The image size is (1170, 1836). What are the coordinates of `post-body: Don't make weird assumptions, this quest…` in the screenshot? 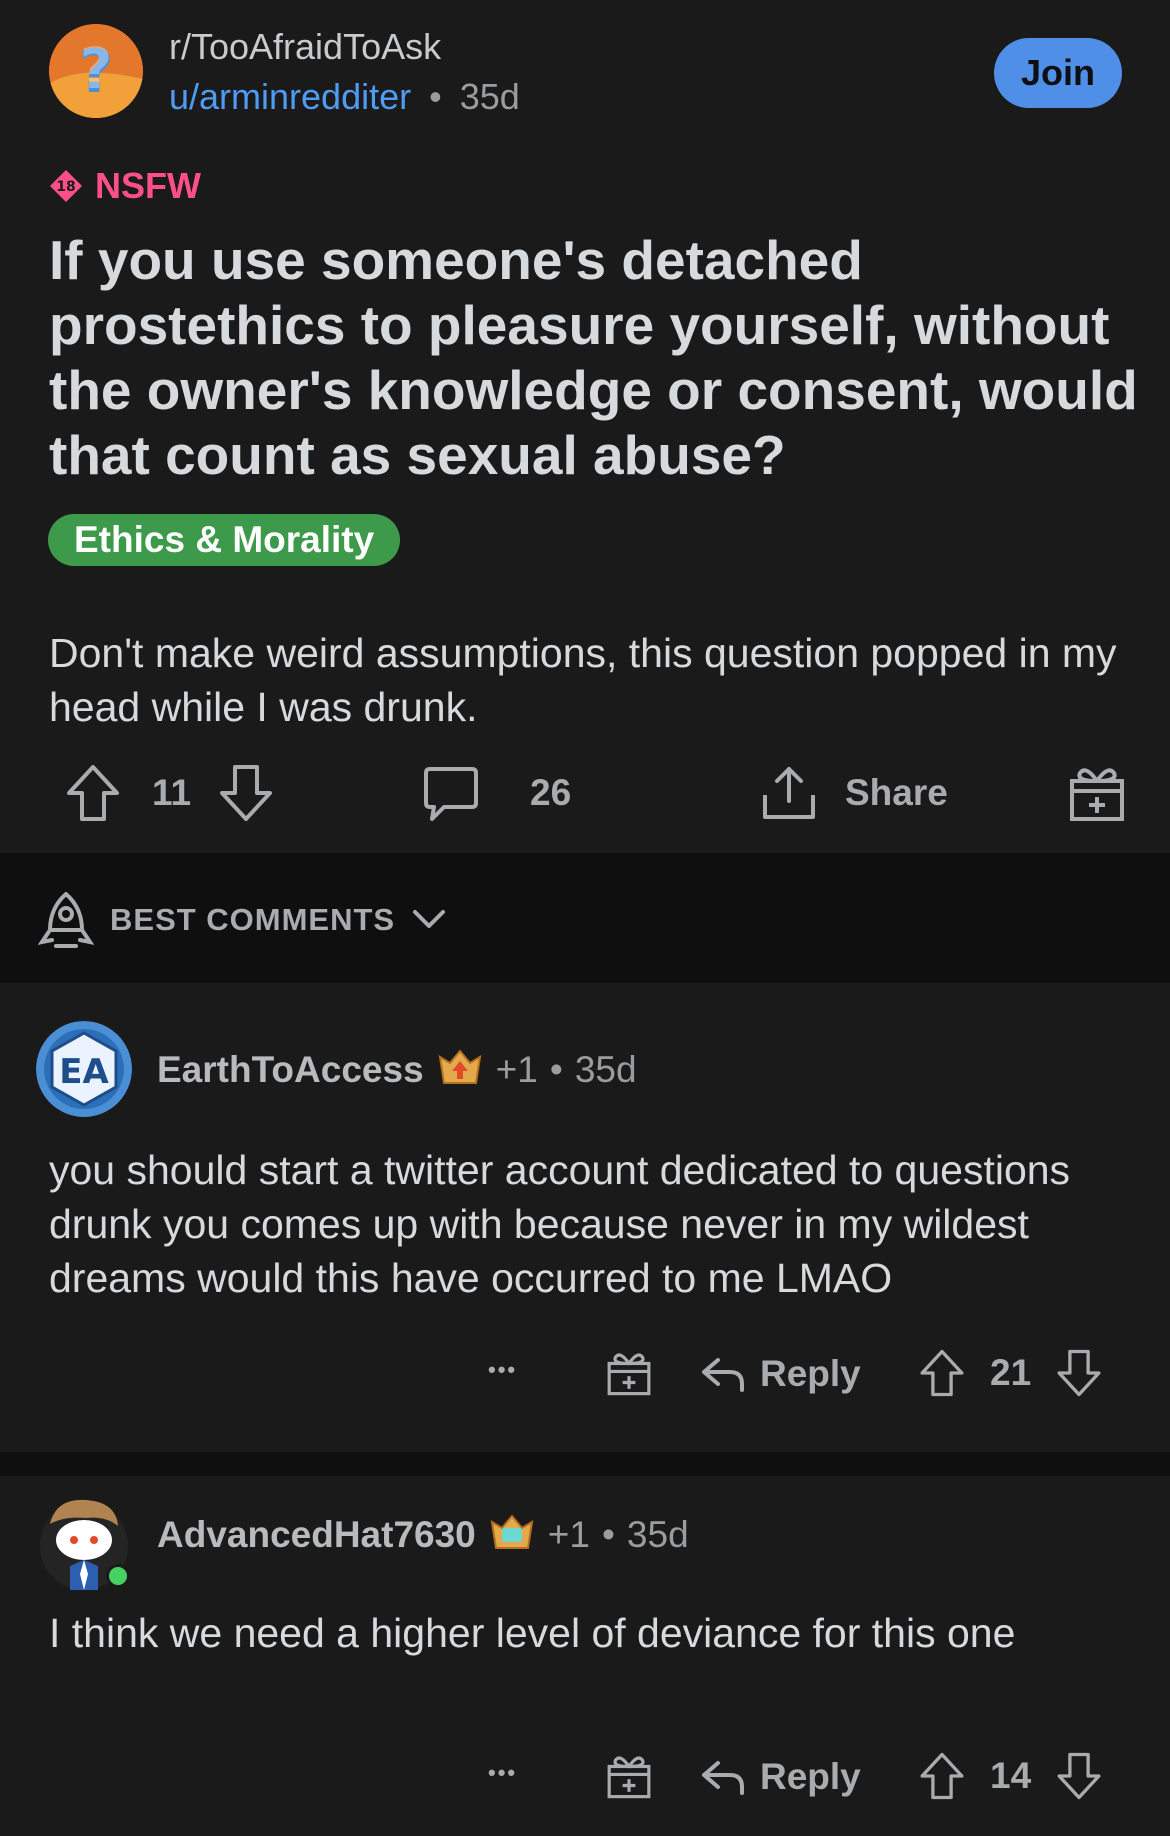 It's located at (583, 680).